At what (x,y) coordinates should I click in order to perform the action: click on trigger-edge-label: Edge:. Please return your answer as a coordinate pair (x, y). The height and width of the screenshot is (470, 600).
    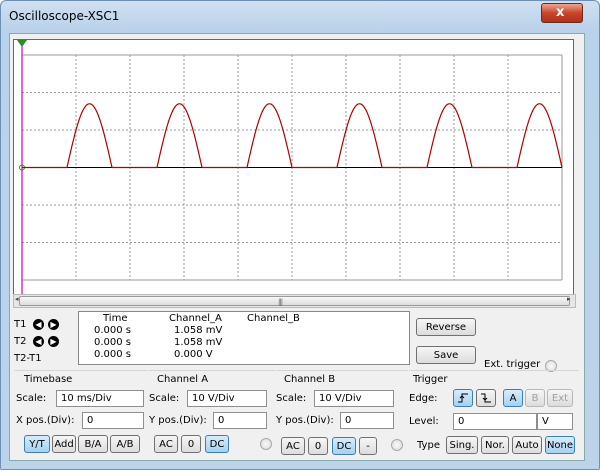
    Looking at the image, I should click on (423, 398).